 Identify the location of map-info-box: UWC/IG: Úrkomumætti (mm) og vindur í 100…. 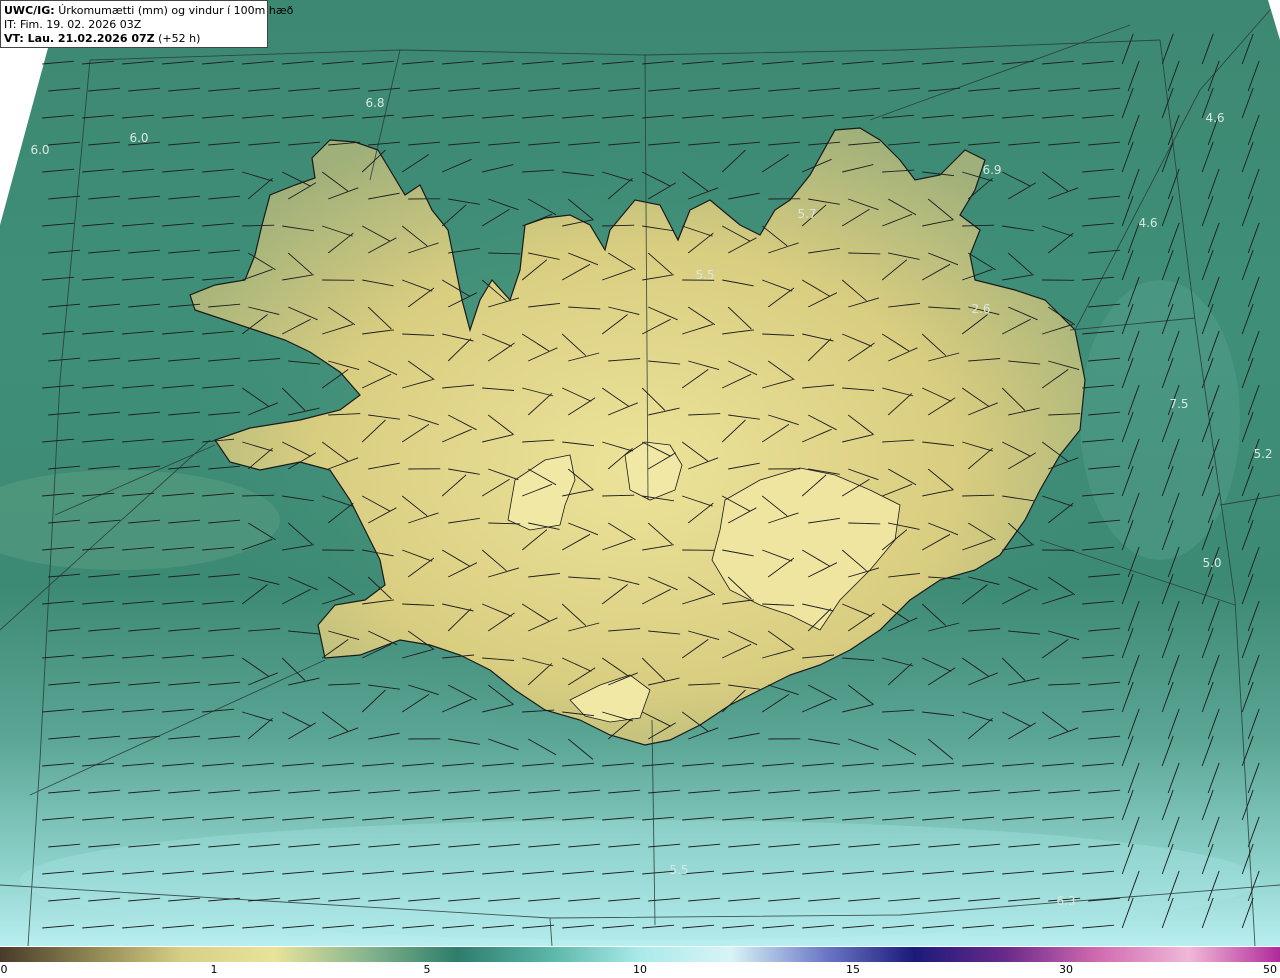
(146, 24).